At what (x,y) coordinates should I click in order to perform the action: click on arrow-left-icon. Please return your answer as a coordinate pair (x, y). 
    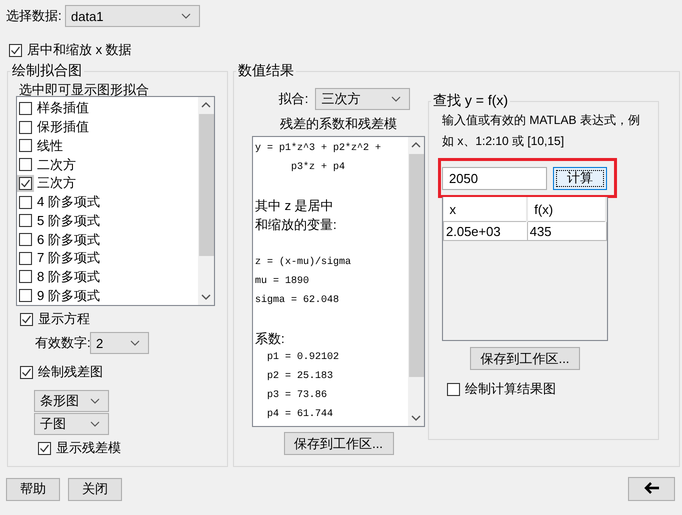
    Looking at the image, I should click on (651, 487).